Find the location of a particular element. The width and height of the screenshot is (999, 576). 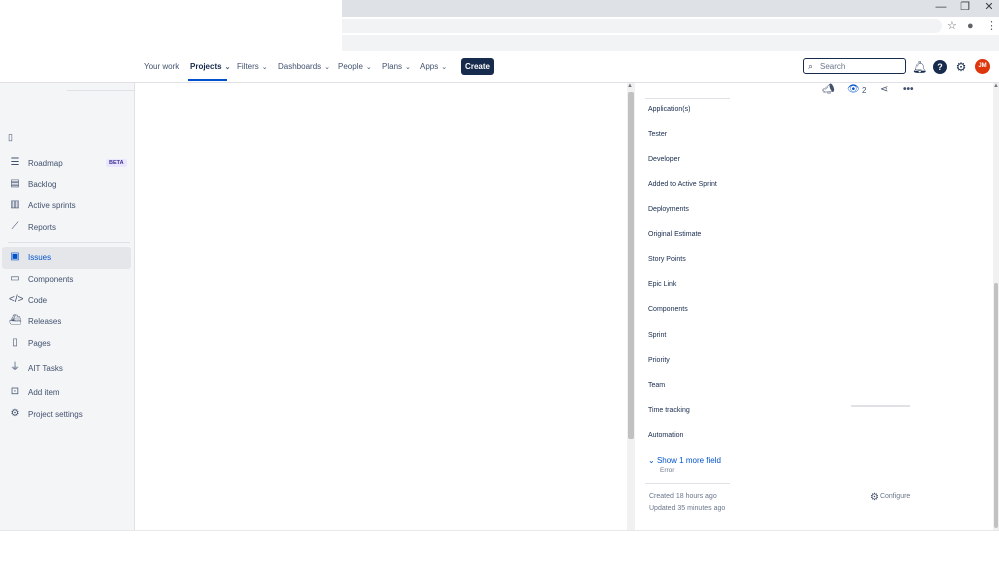

show-more-label: Show 1 more field is located at coordinates (688, 460).